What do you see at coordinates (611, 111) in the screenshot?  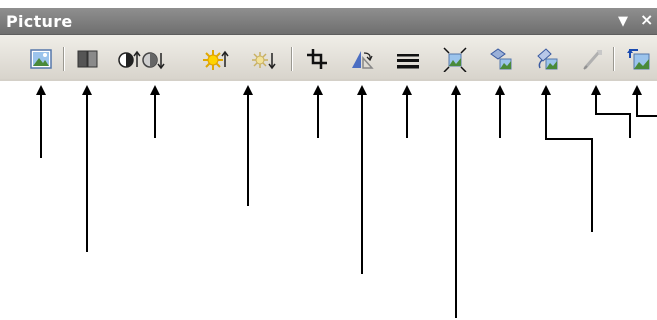 I see `arrow-transparent-color` at bounding box center [611, 111].